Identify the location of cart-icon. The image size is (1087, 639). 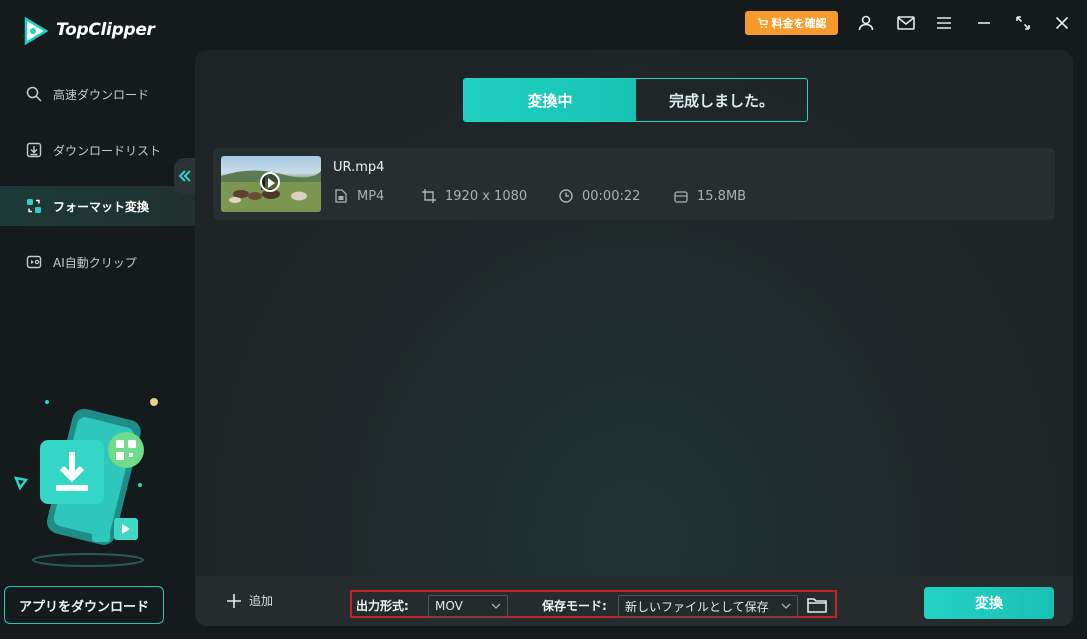
(762, 22).